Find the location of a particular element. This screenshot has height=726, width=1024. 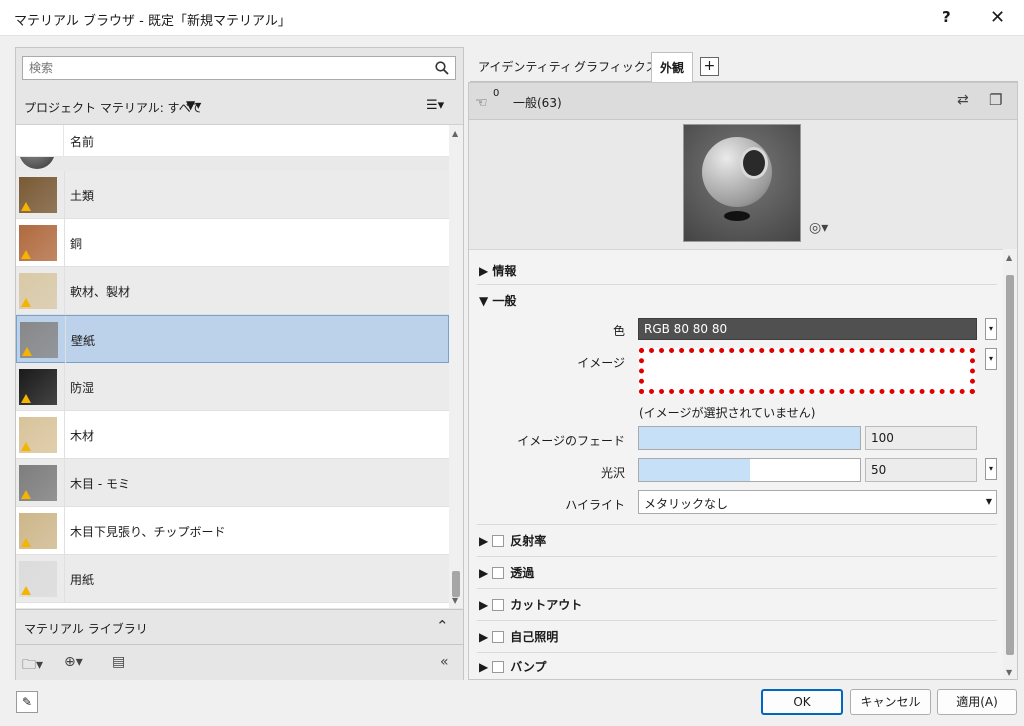

window-title: マテリアル ブラウザ - 既定「新規マテリアル」 is located at coordinates (152, 21).